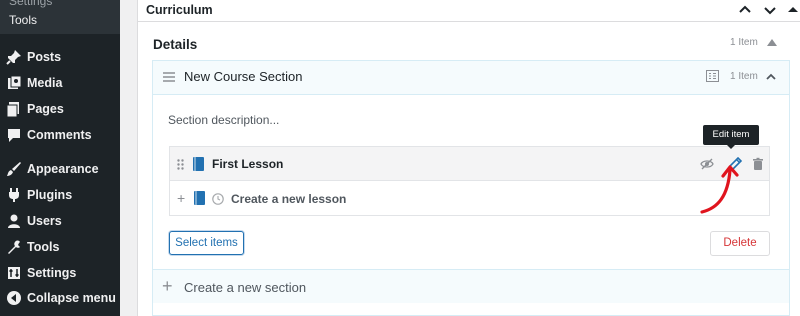 The width and height of the screenshot is (800, 316). Describe the element at coordinates (180, 164) in the screenshot. I see `drag-handle-icon` at that location.